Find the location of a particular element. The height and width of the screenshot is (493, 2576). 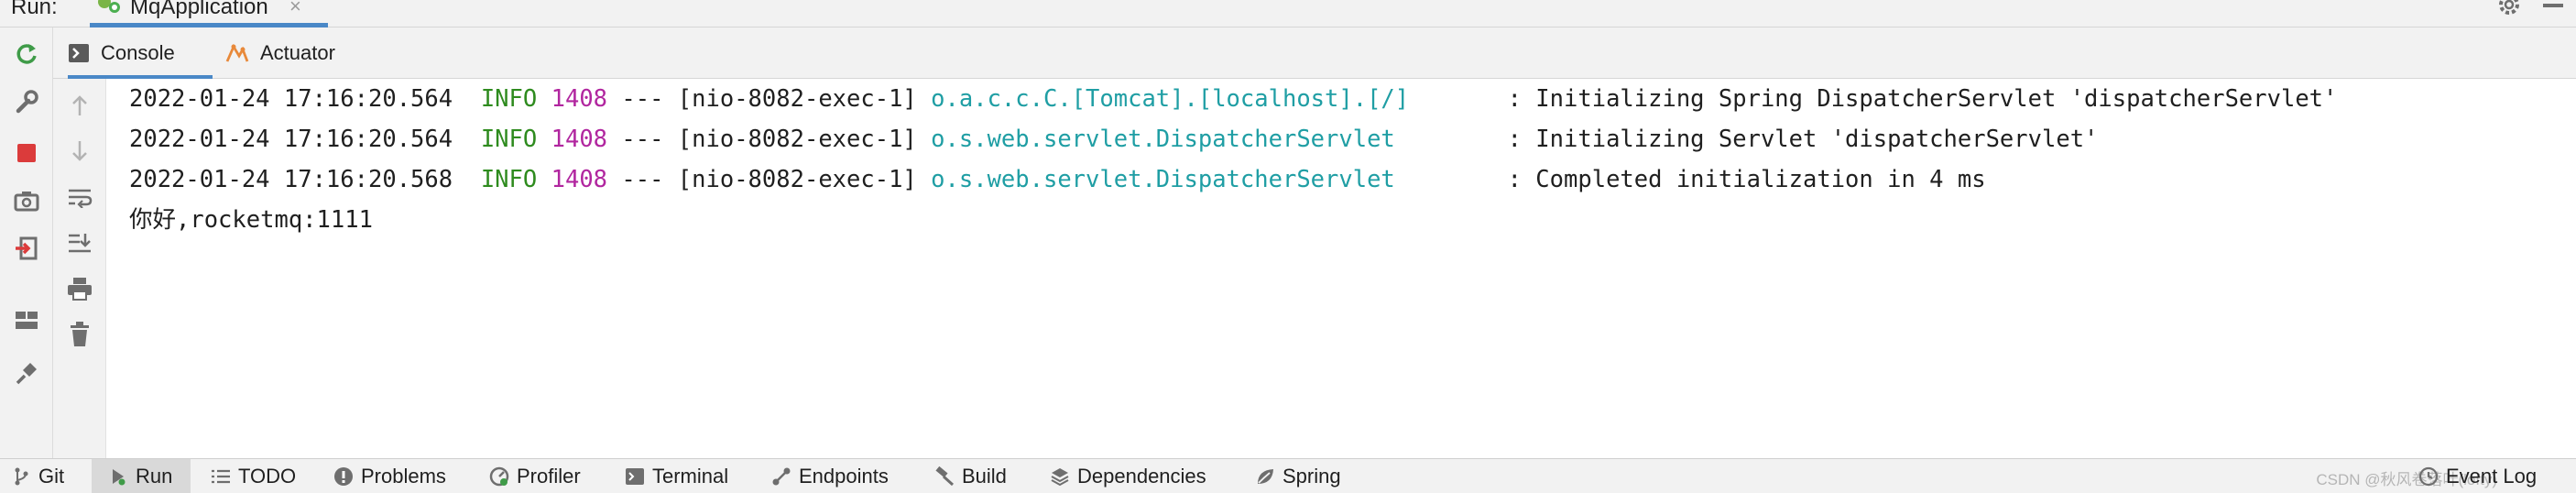

run-label: Run: is located at coordinates (35, 9).